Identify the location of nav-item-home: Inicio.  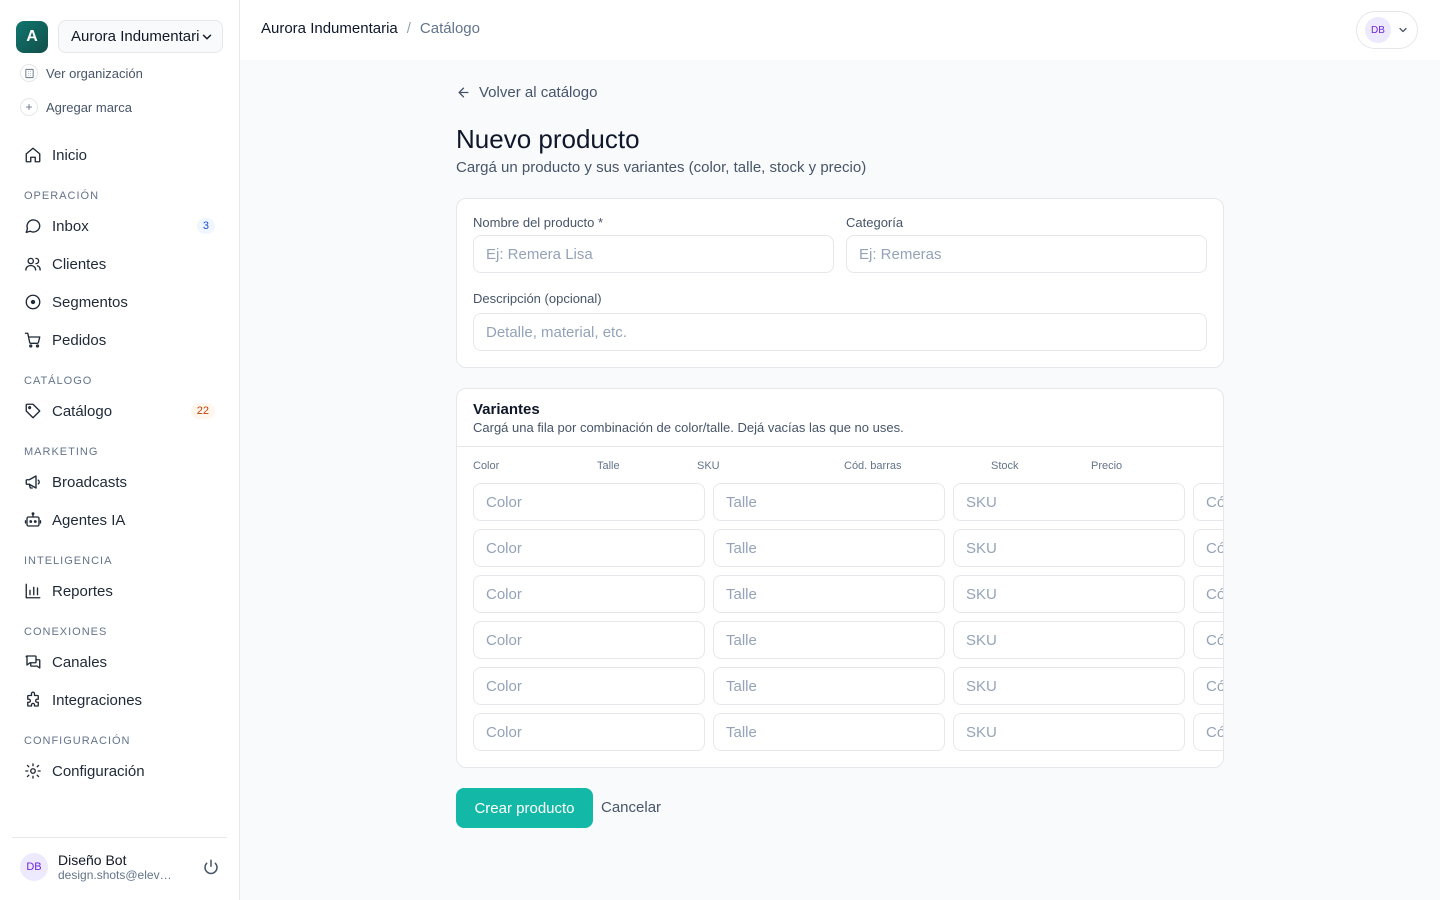
(119, 155).